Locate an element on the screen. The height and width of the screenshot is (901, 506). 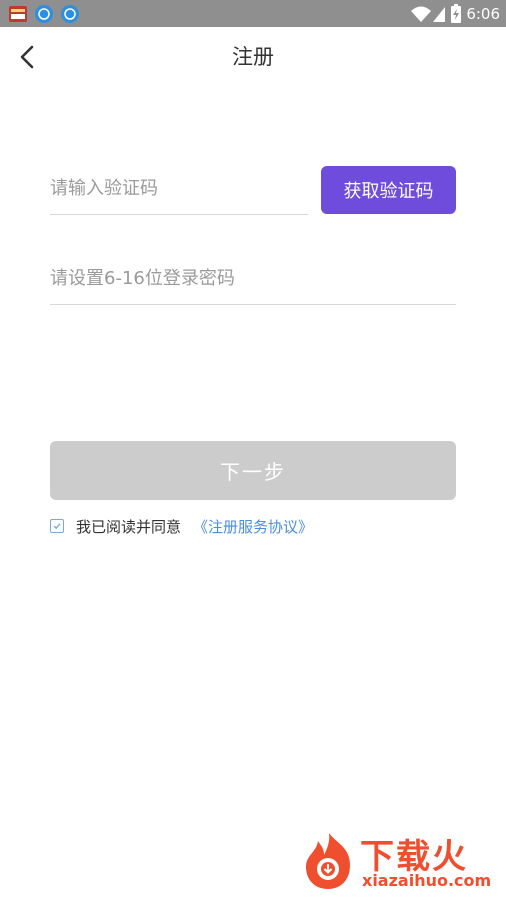
verification-code-input is located at coordinates (179, 188).